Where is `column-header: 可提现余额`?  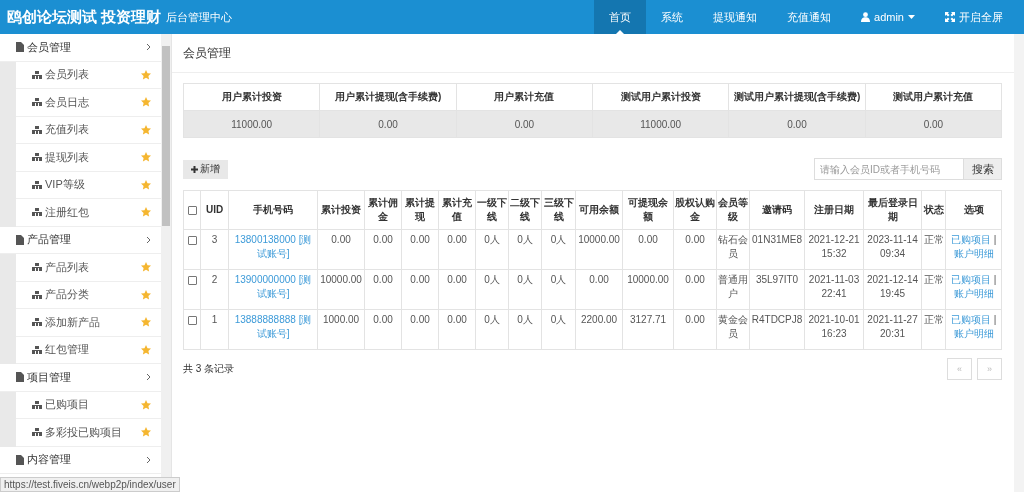
column-header: 可提现余额 is located at coordinates (648, 210).